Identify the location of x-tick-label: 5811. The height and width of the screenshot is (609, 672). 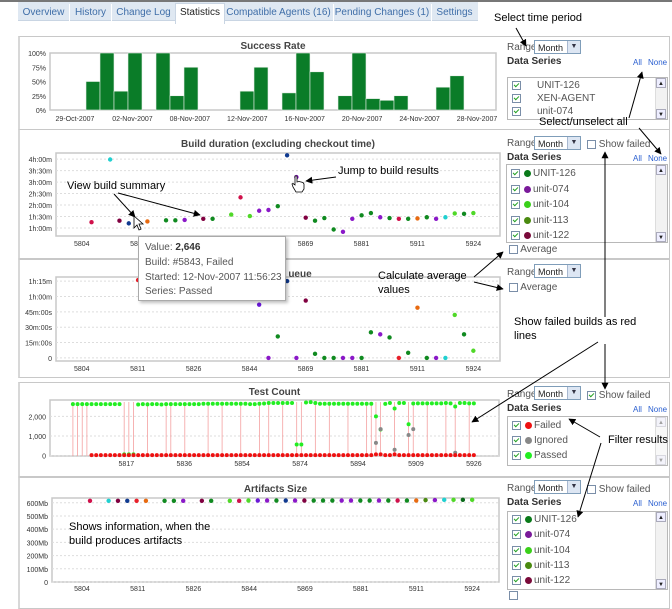
(137, 589).